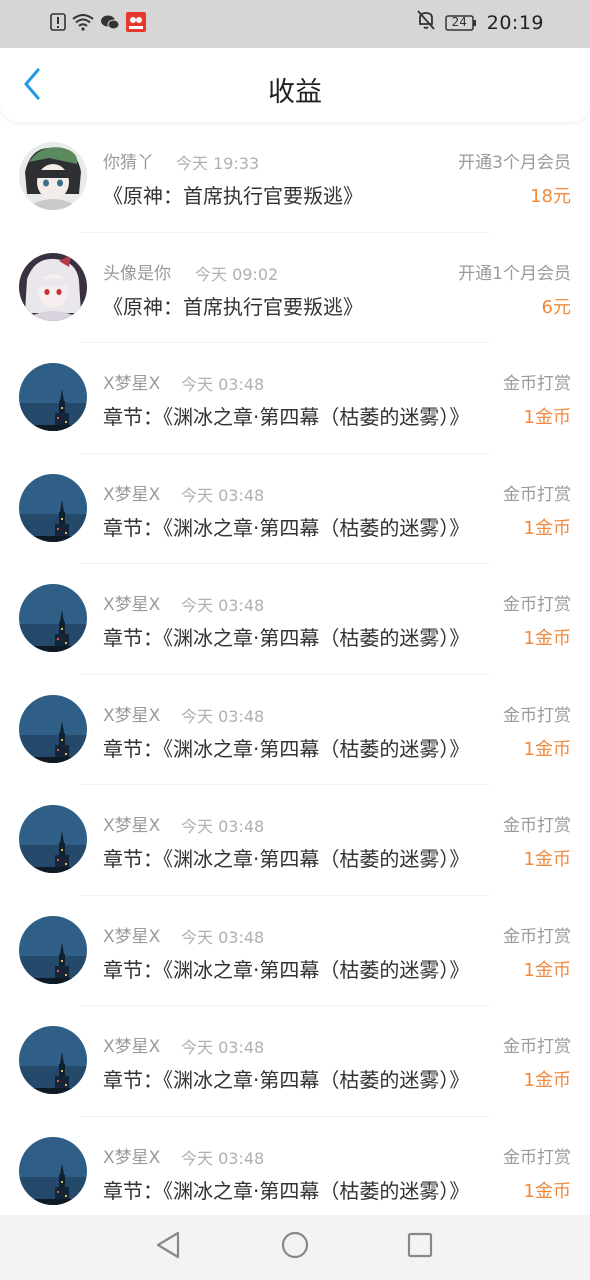 This screenshot has height=1280, width=590. Describe the element at coordinates (58, 24) in the screenshot. I see `alert-icon` at that location.